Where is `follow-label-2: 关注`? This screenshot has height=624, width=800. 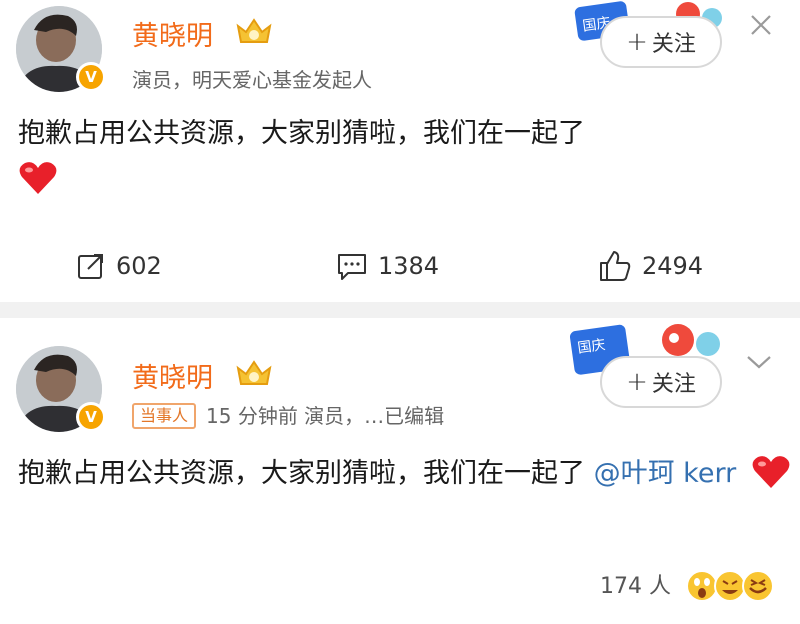
follow-label-2: 关注 is located at coordinates (673, 384).